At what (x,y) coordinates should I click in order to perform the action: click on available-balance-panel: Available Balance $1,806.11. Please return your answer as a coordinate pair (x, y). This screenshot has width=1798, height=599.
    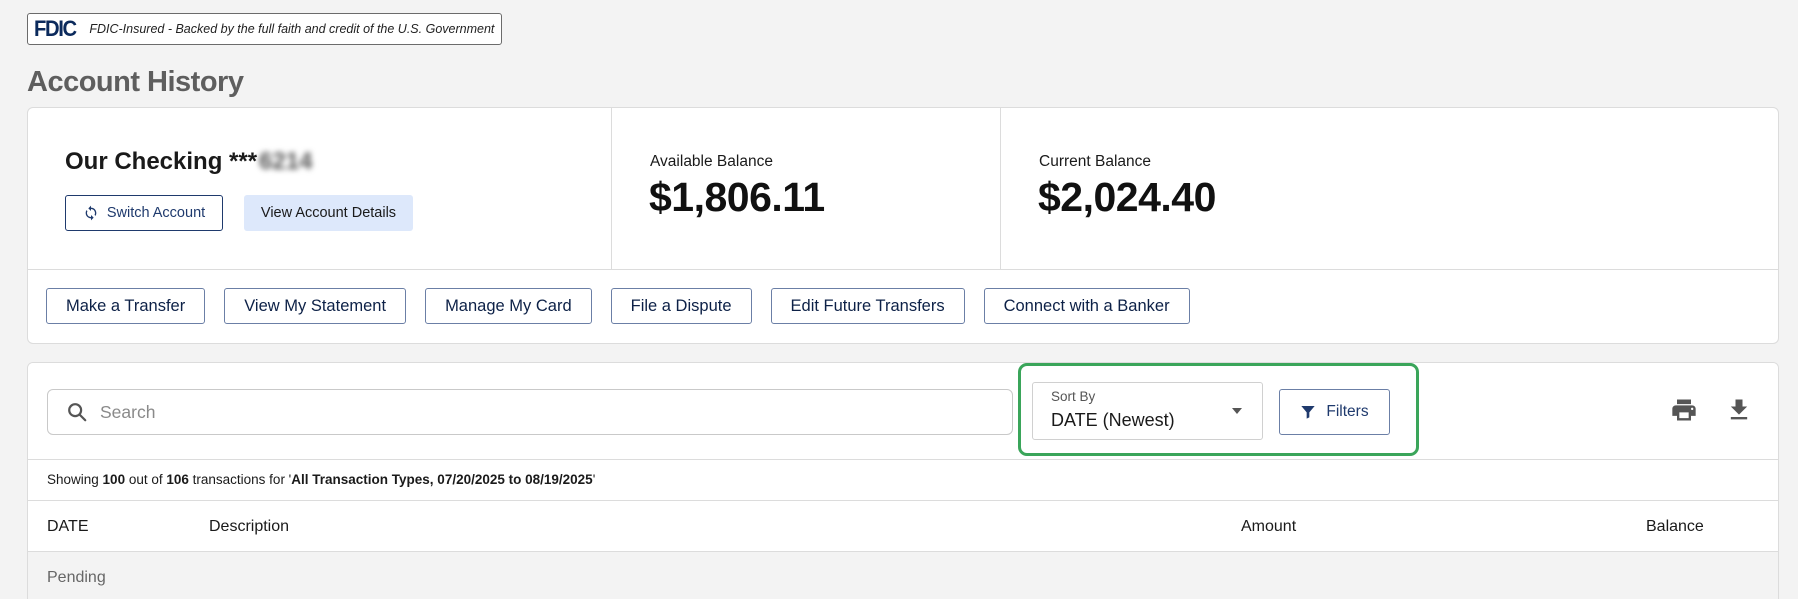
    Looking at the image, I should click on (806, 189).